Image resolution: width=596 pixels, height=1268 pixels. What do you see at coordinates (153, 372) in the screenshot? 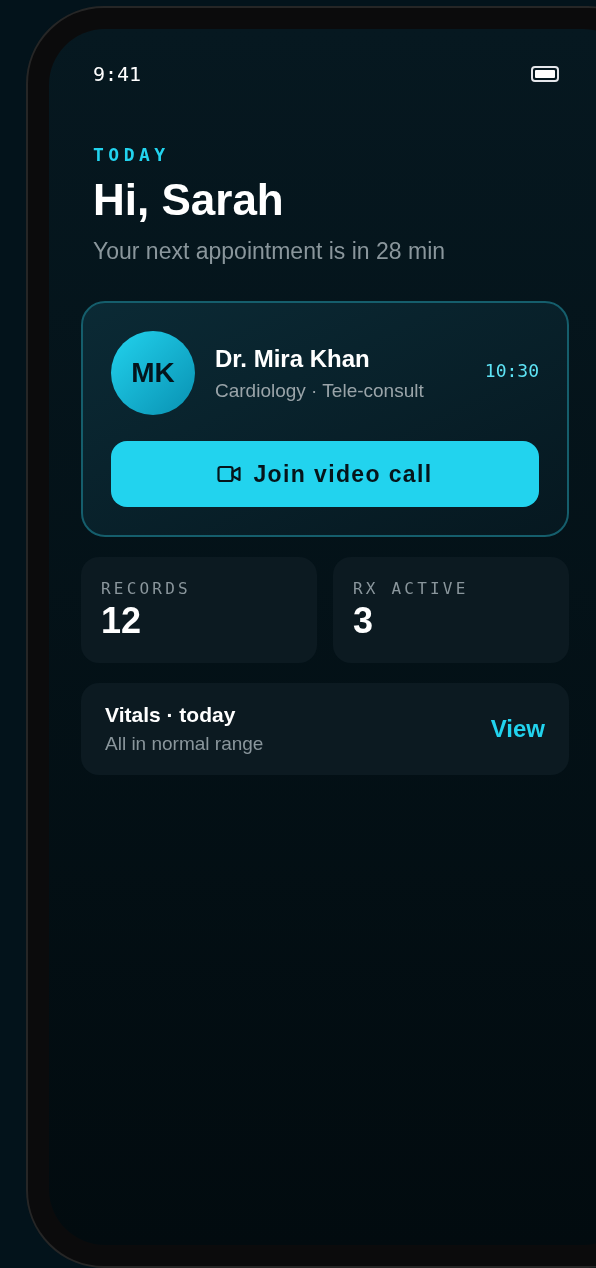
I see `avatar-initials: MK` at bounding box center [153, 372].